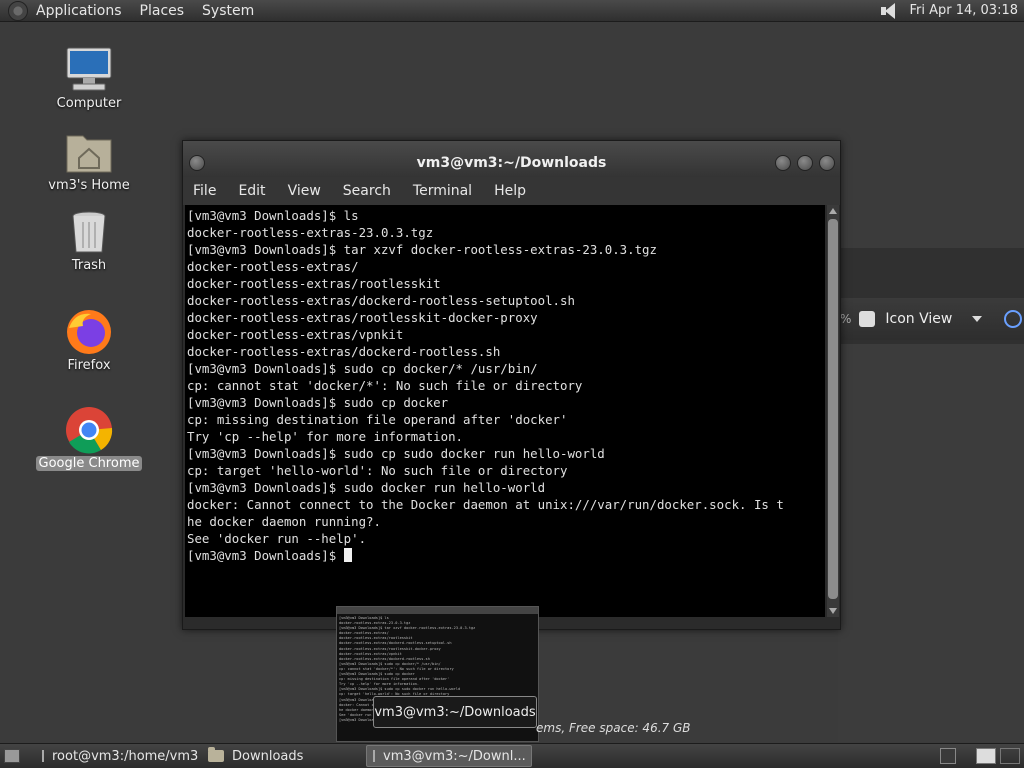 The width and height of the screenshot is (1024, 768). I want to click on taskbar-item-root-terminal: root@vm3:/home/vm3, so click(119, 756).